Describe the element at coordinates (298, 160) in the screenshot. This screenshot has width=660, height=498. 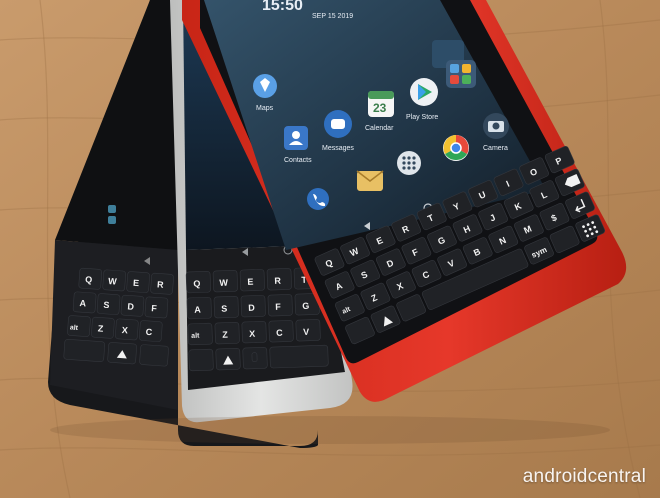
I see `contacts-app-label: Contacts` at that location.